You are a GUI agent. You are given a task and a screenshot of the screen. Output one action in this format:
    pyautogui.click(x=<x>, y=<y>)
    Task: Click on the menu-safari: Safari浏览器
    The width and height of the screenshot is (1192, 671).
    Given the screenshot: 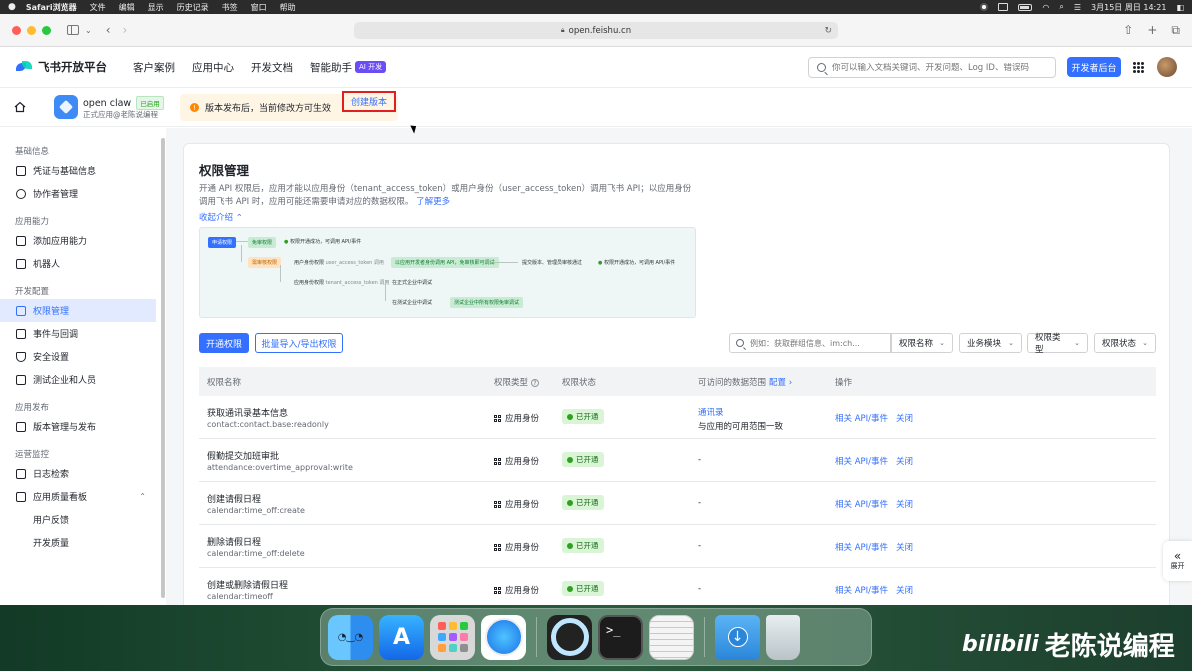 What is the action you would take?
    pyautogui.click(x=51, y=7)
    